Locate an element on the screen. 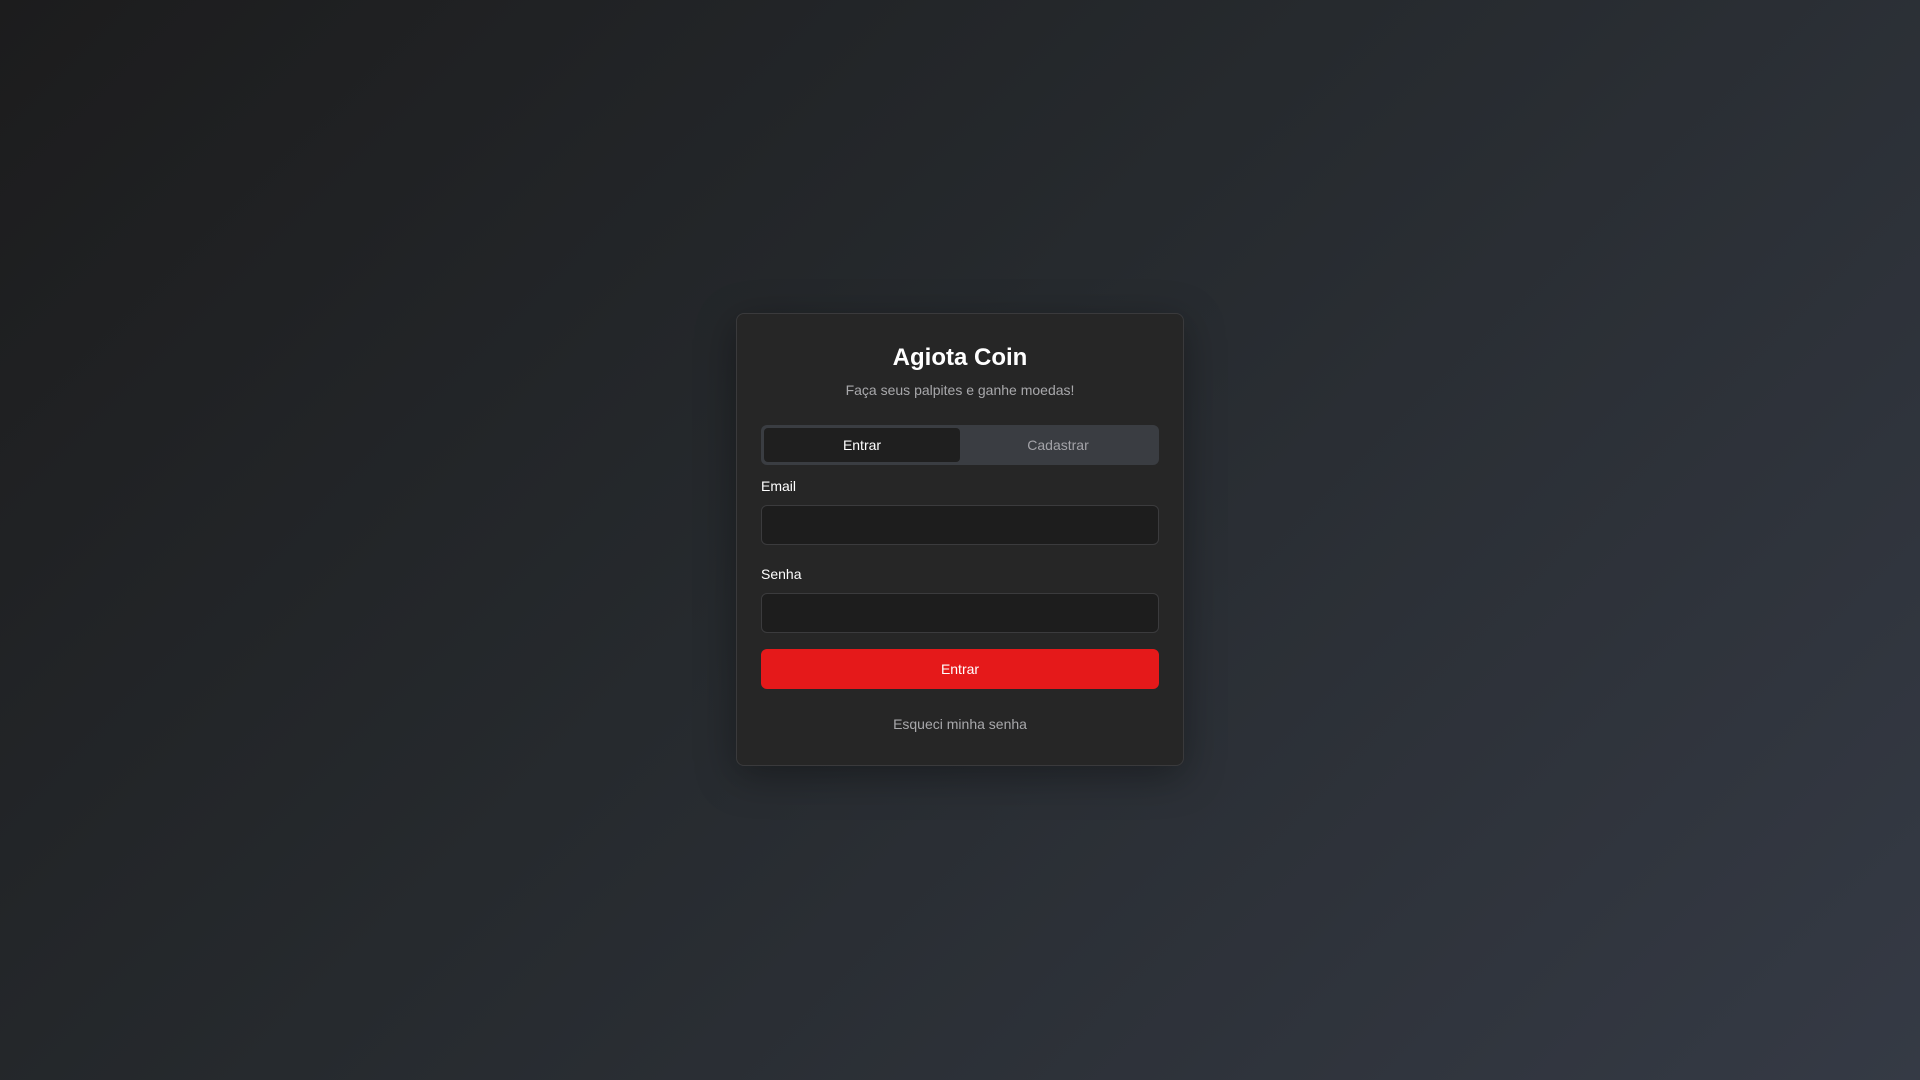  login-form: Email Senha Entrar is located at coordinates (960, 583).